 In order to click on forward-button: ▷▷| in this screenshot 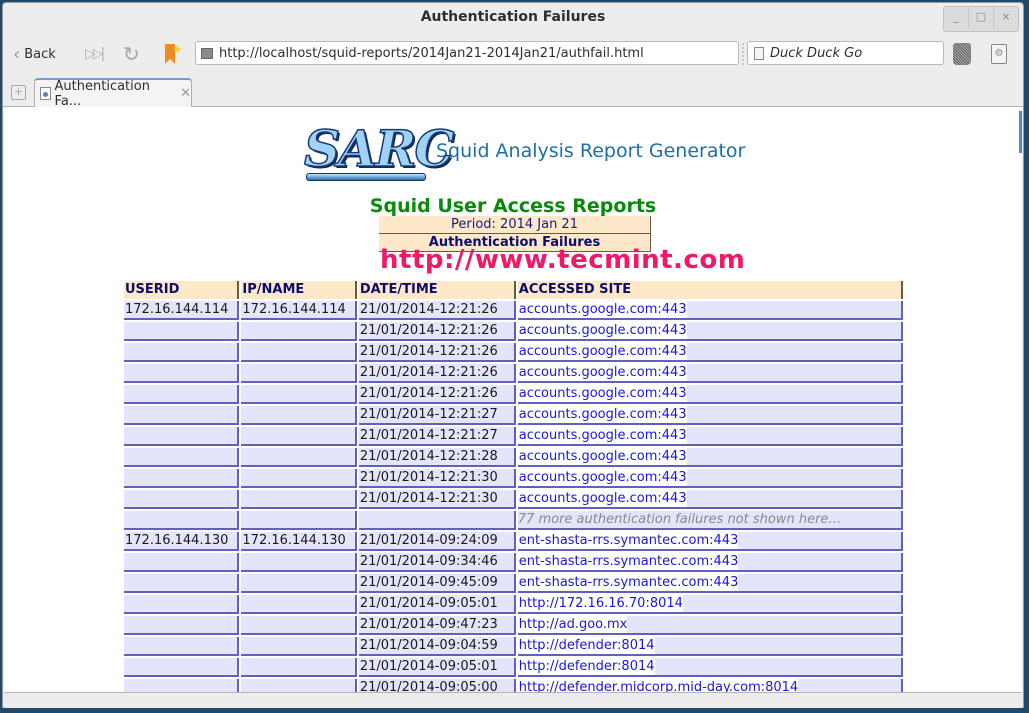, I will do `click(95, 54)`.